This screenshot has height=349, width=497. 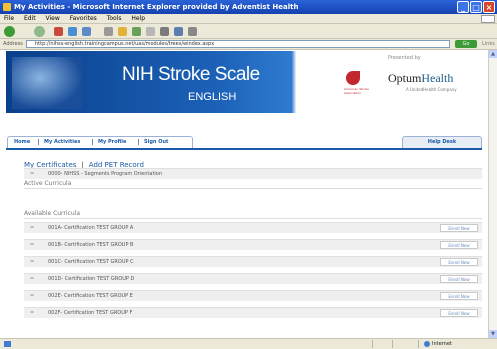 I want to click on menu-edit: Edit, so click(x=30, y=18).